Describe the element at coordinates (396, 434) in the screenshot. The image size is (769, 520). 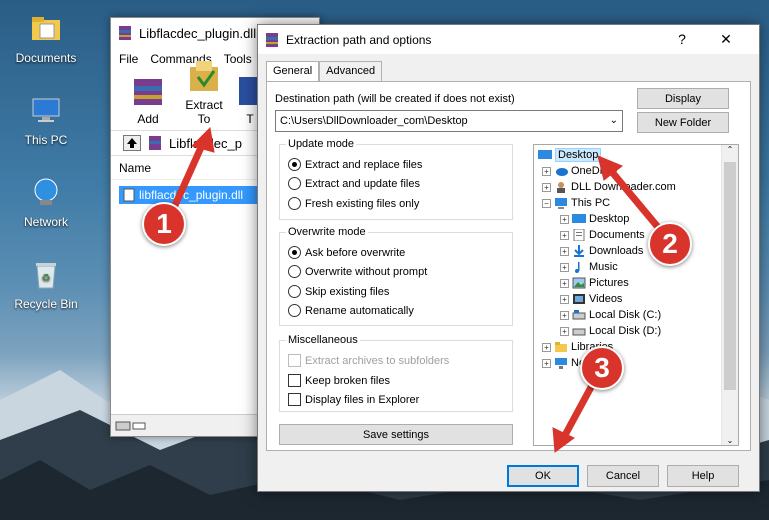
I see `save-settings-button: Save settings` at that location.